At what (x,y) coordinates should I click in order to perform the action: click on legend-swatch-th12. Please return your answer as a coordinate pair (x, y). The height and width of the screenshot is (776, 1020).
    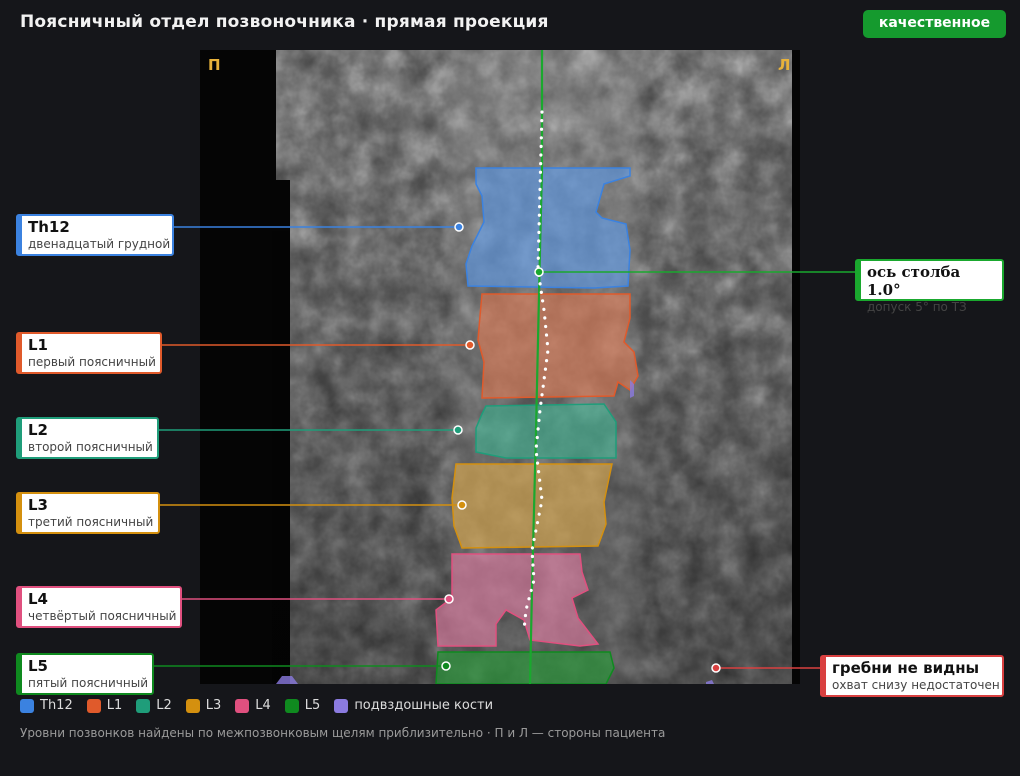
    Looking at the image, I should click on (27, 705).